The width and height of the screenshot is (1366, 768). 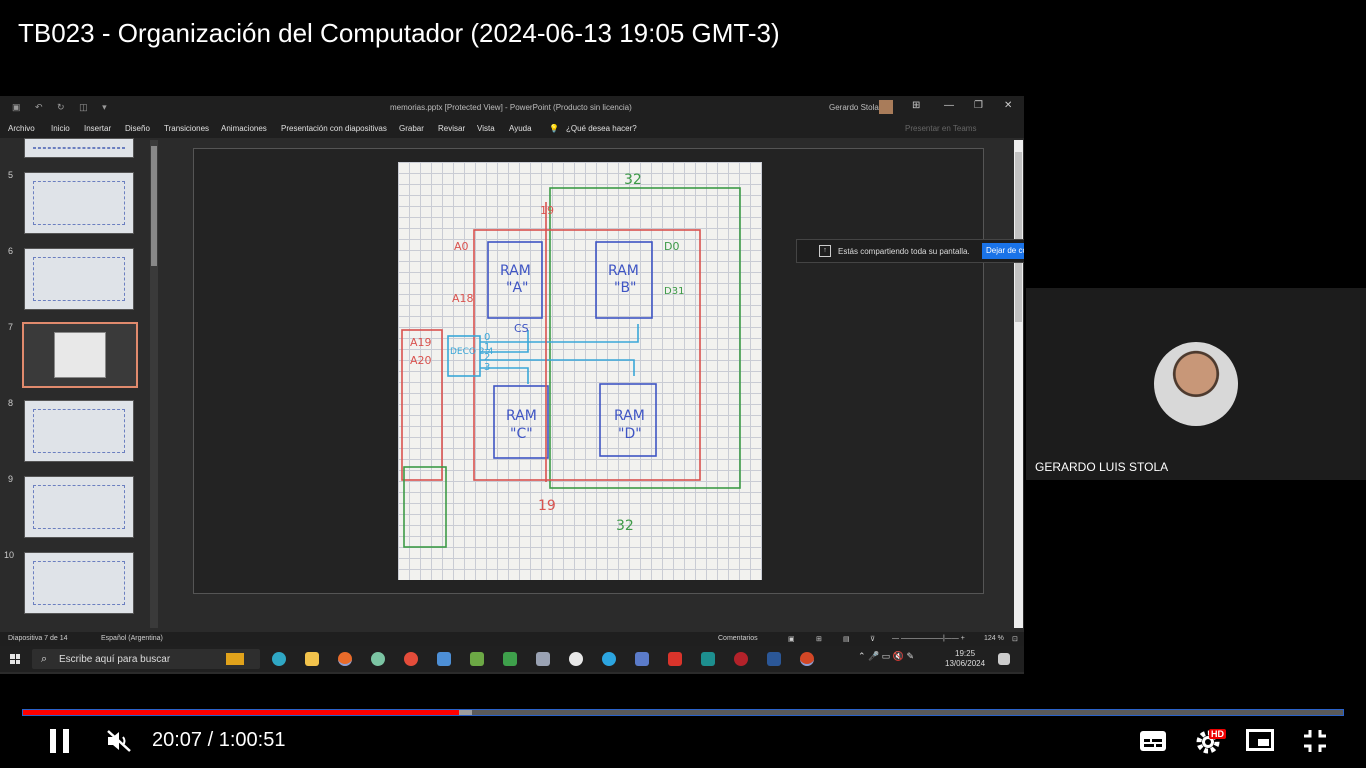 What do you see at coordinates (15, 659) in the screenshot?
I see `windows-start-icon` at bounding box center [15, 659].